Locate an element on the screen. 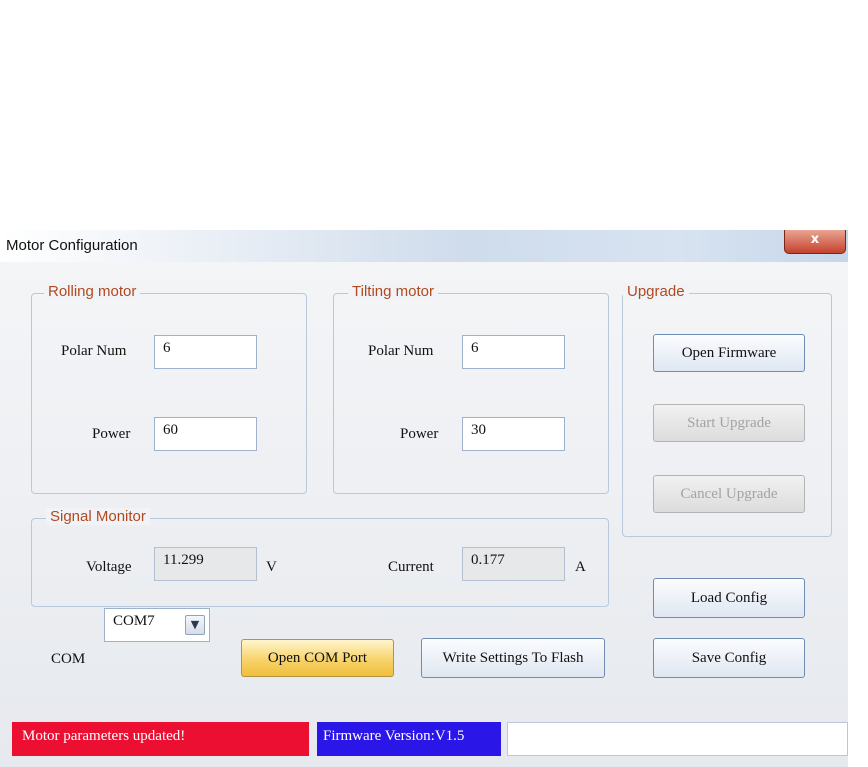  save-config-button: Save Config is located at coordinates (729, 658).